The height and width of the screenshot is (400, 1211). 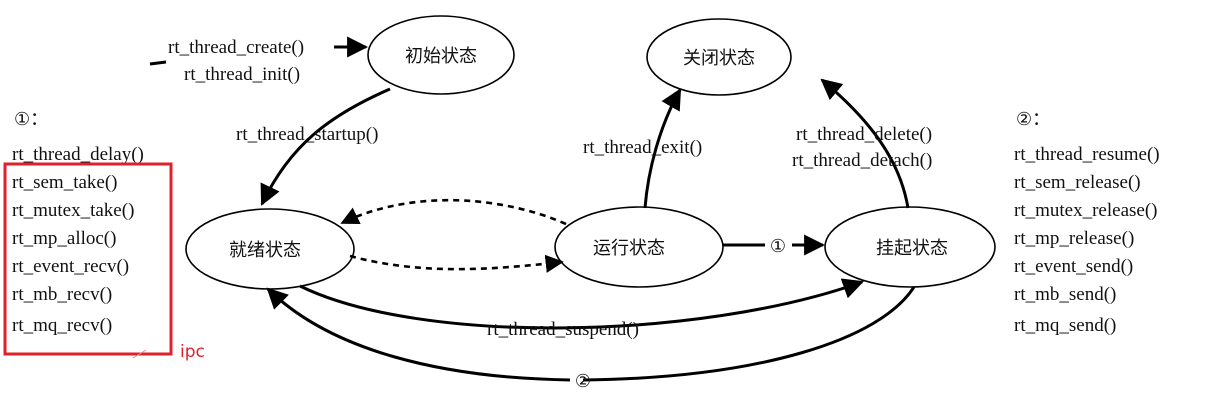 I want to click on left-list-item: rt_thread_delay(), so click(x=78, y=154).